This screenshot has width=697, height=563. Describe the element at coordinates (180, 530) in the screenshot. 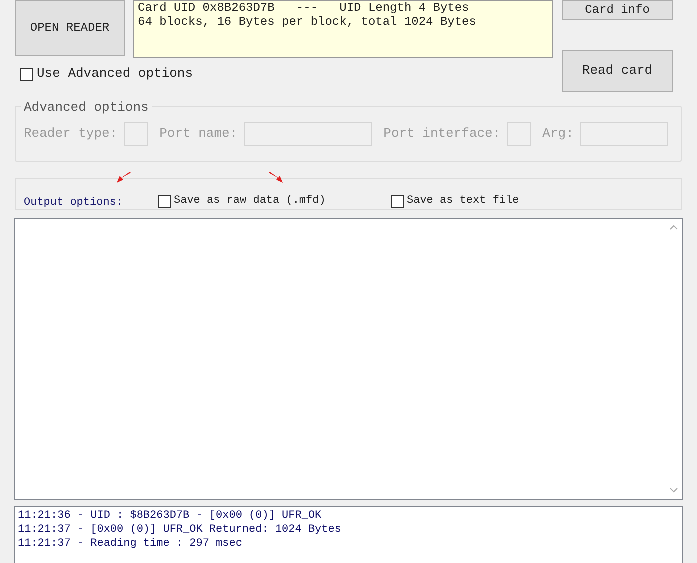

I see `log-line: 11:21:37 - [0x00 (0)] UFR_OK Returned: 1024 Bytes` at that location.